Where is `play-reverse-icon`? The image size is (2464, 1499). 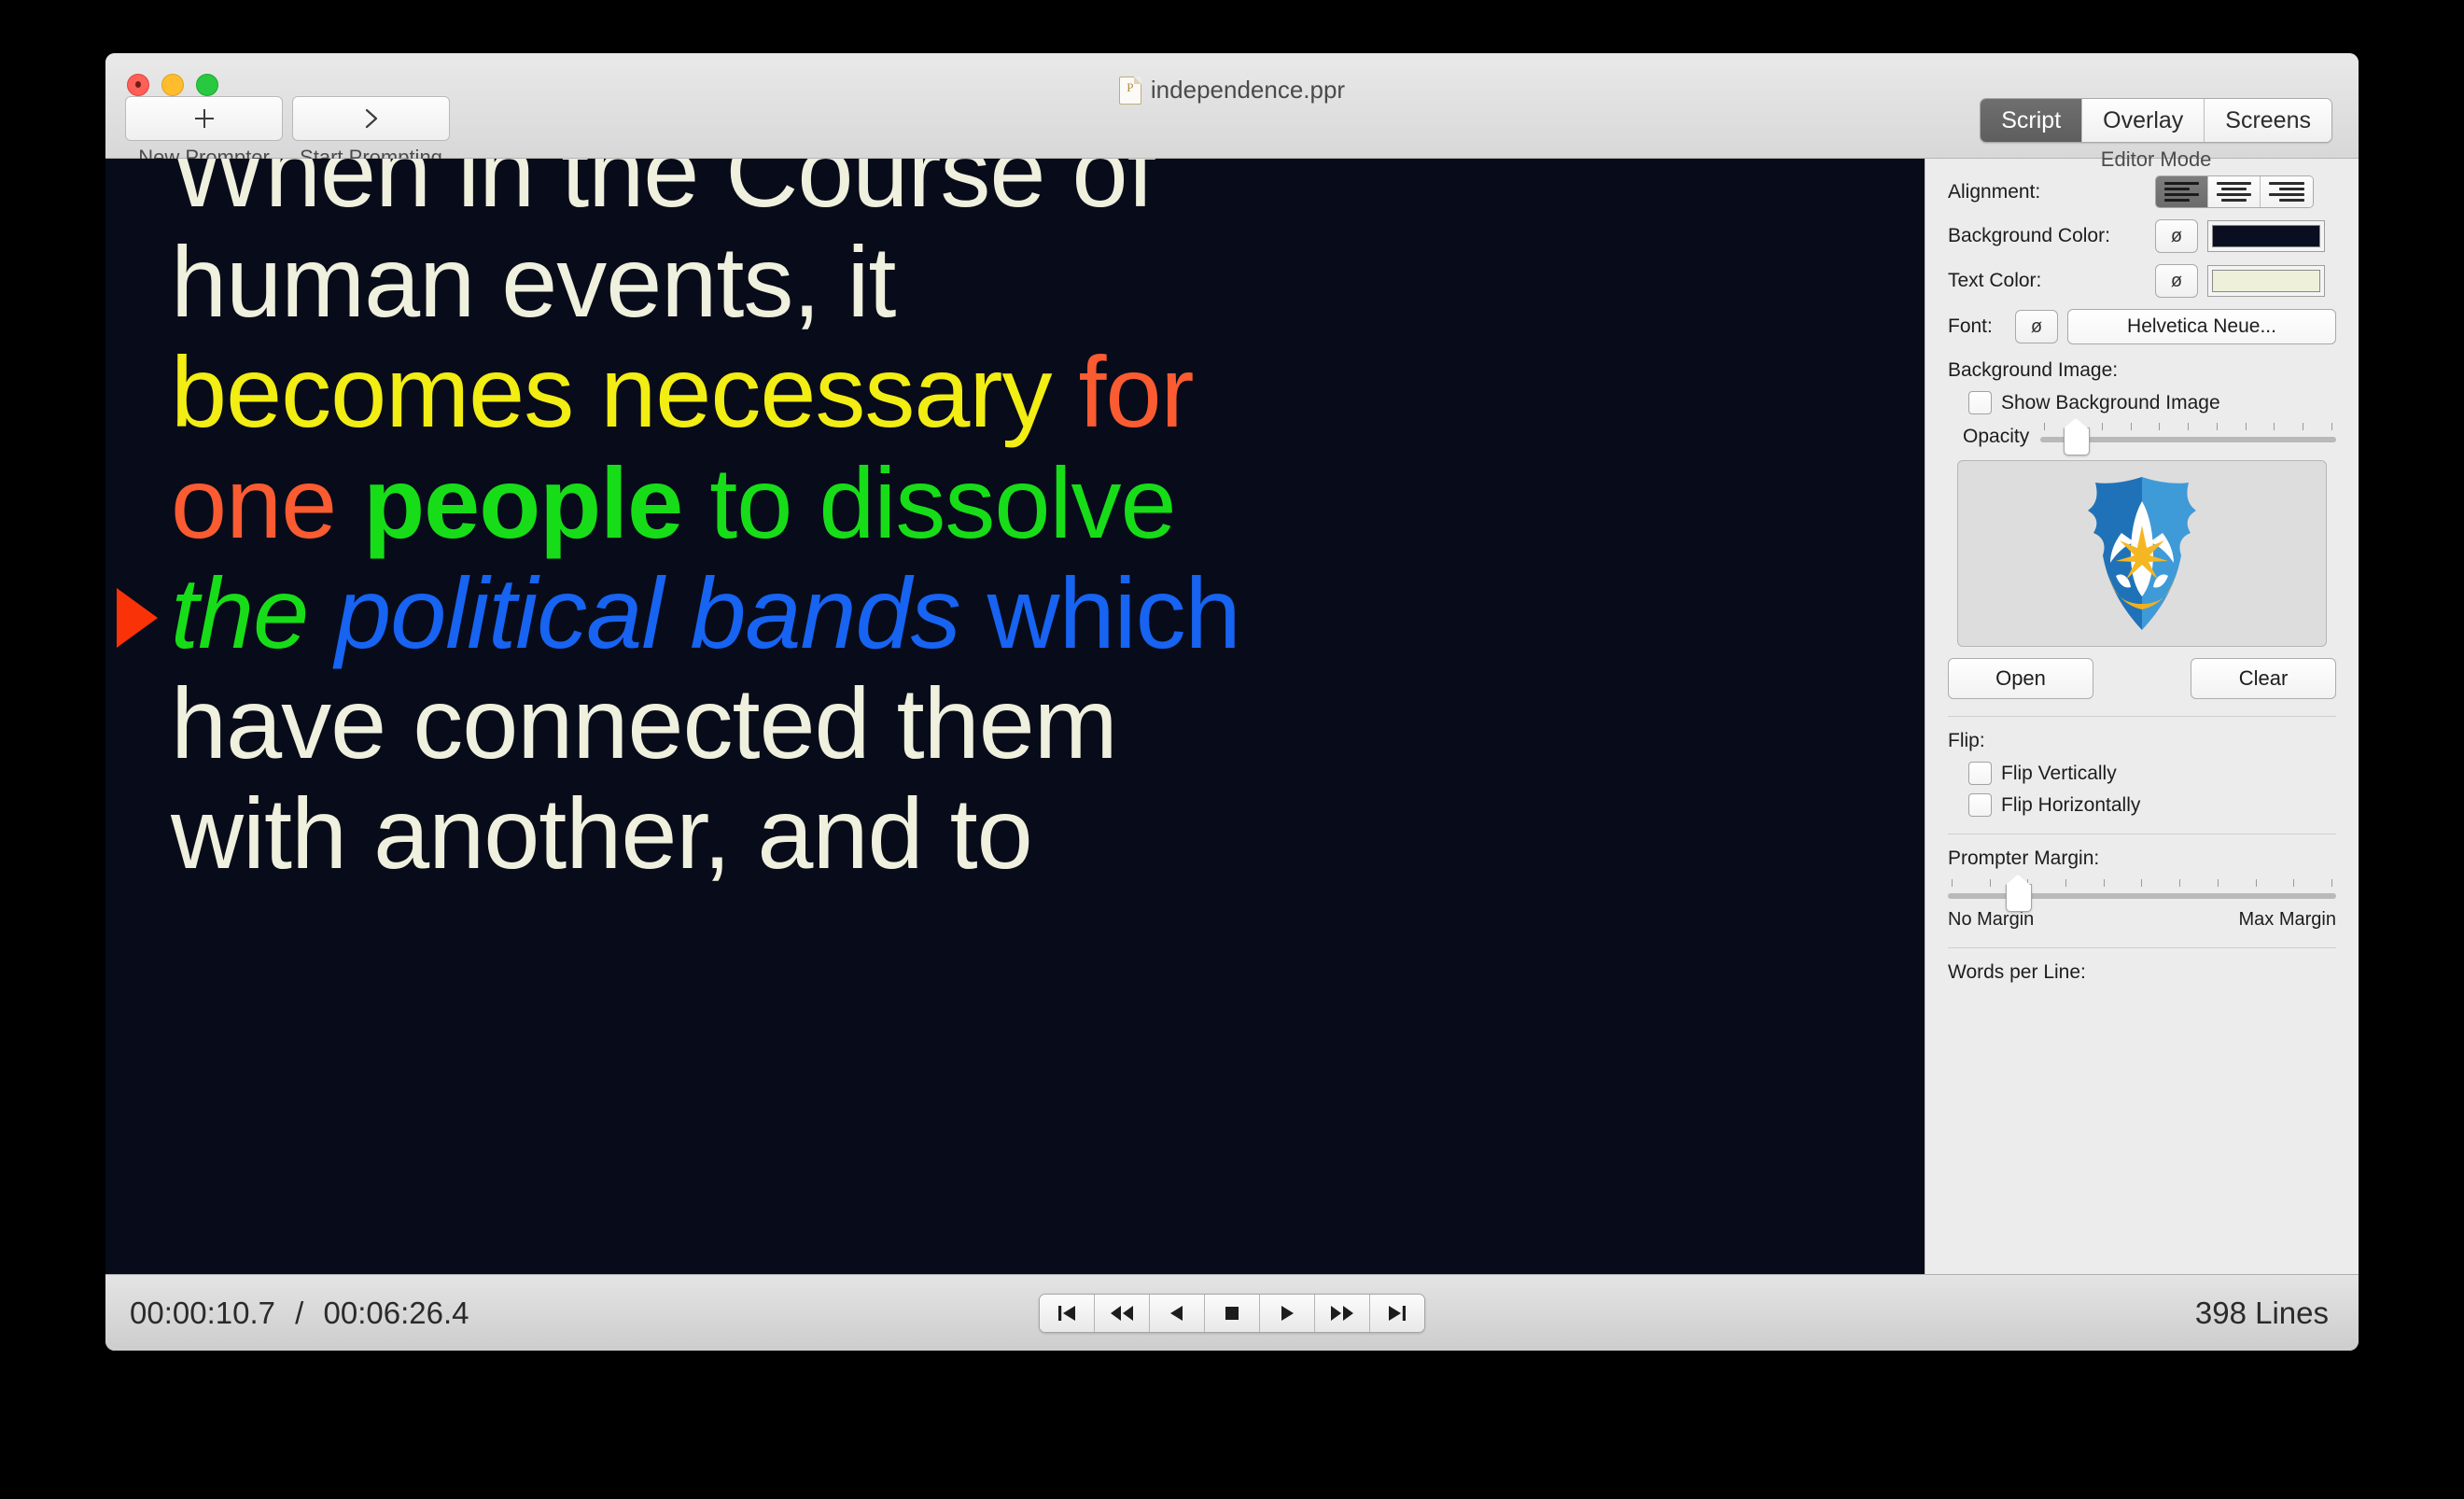 play-reverse-icon is located at coordinates (1176, 1313).